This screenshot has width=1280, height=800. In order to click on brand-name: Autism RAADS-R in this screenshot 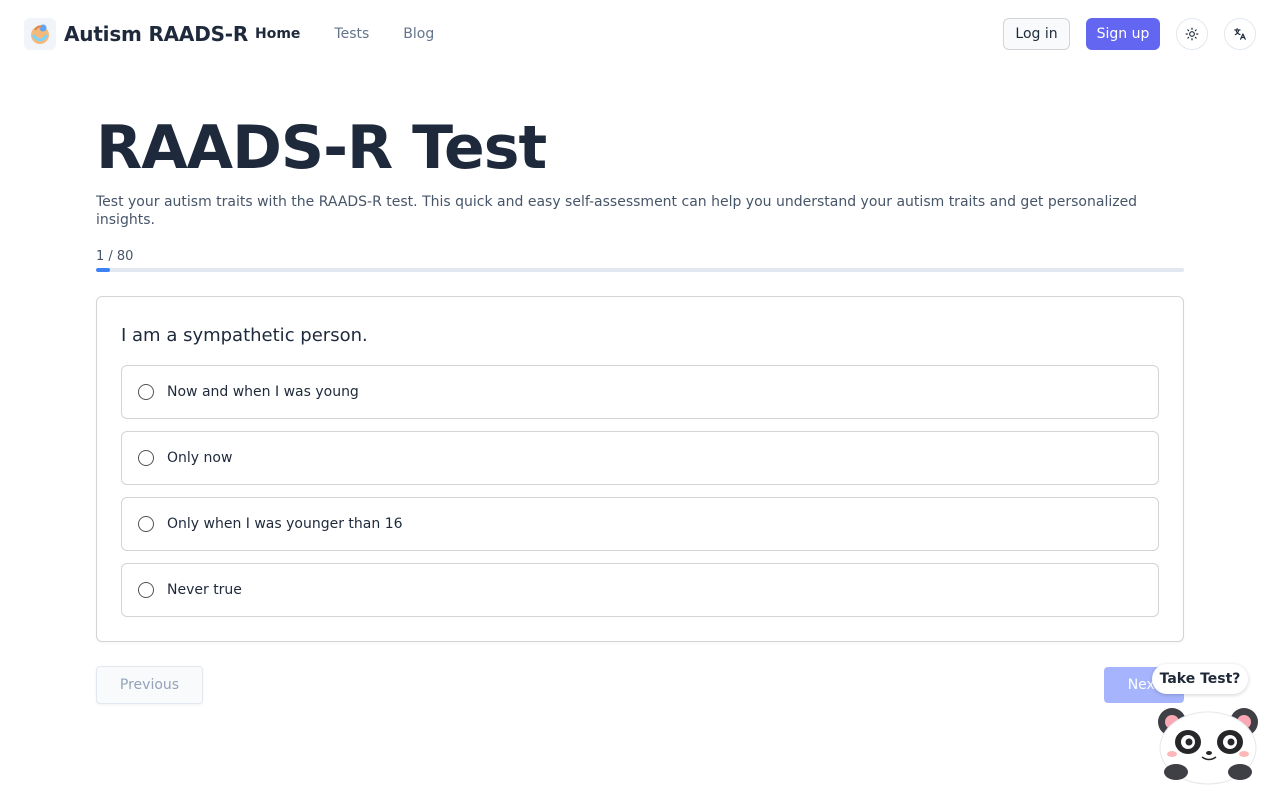, I will do `click(156, 34)`.